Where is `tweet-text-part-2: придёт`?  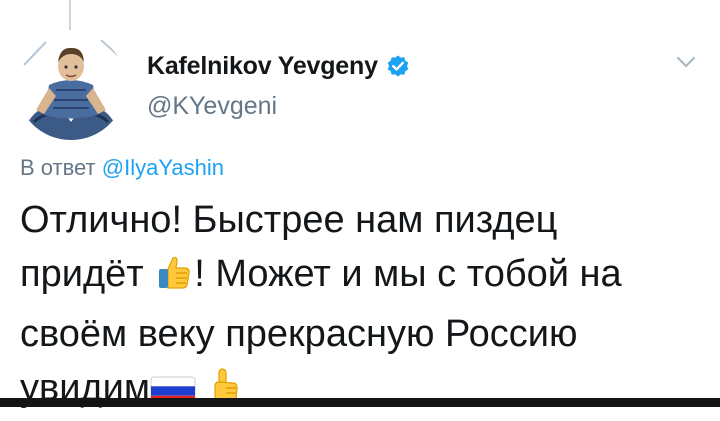 tweet-text-part-2: придёт is located at coordinates (82, 274).